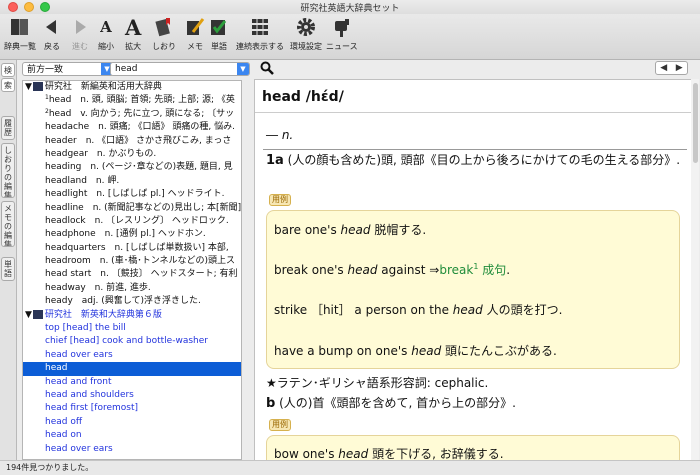 Image resolution: width=700 pixels, height=475 pixels. I want to click on list-item: 2head v. 向かう; 先に立つ, 頭になる; 〔サッ, so click(132, 114).